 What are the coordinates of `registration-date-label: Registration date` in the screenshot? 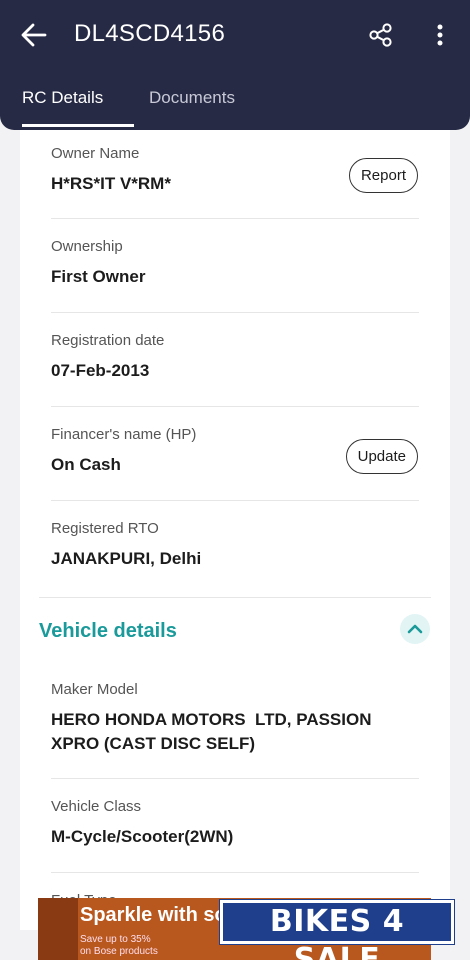 It's located at (108, 340).